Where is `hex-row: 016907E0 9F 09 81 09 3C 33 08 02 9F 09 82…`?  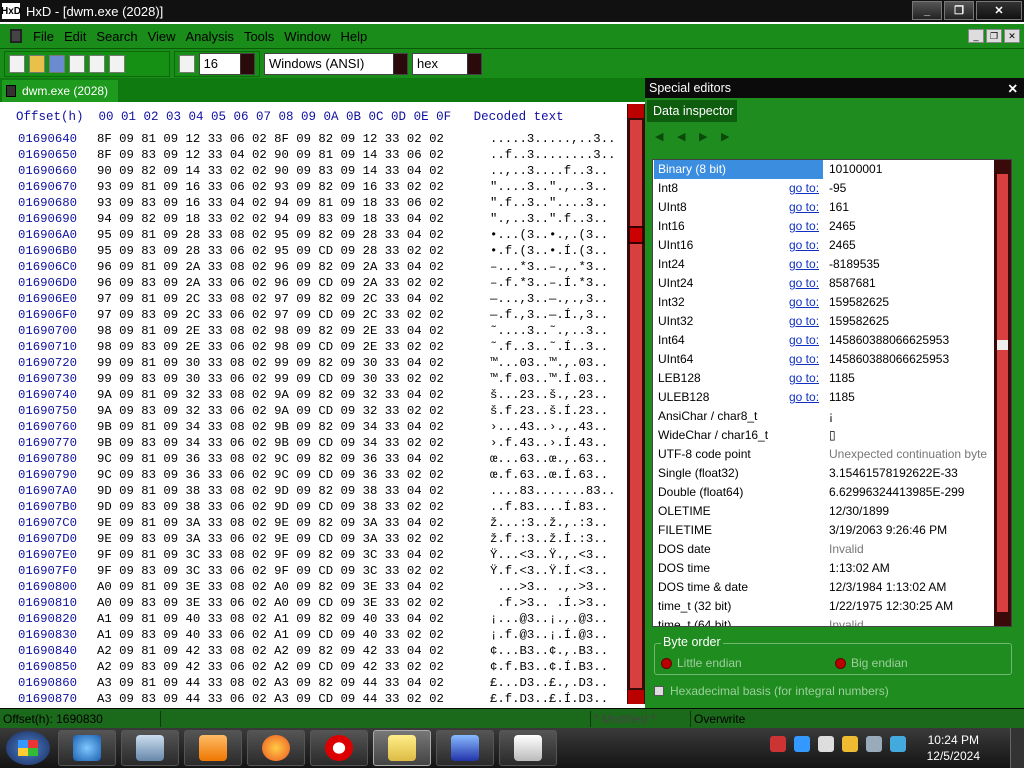 hex-row: 016907E0 9F 09 81 09 3C 33 08 02 9F 09 82… is located at coordinates (312, 556).